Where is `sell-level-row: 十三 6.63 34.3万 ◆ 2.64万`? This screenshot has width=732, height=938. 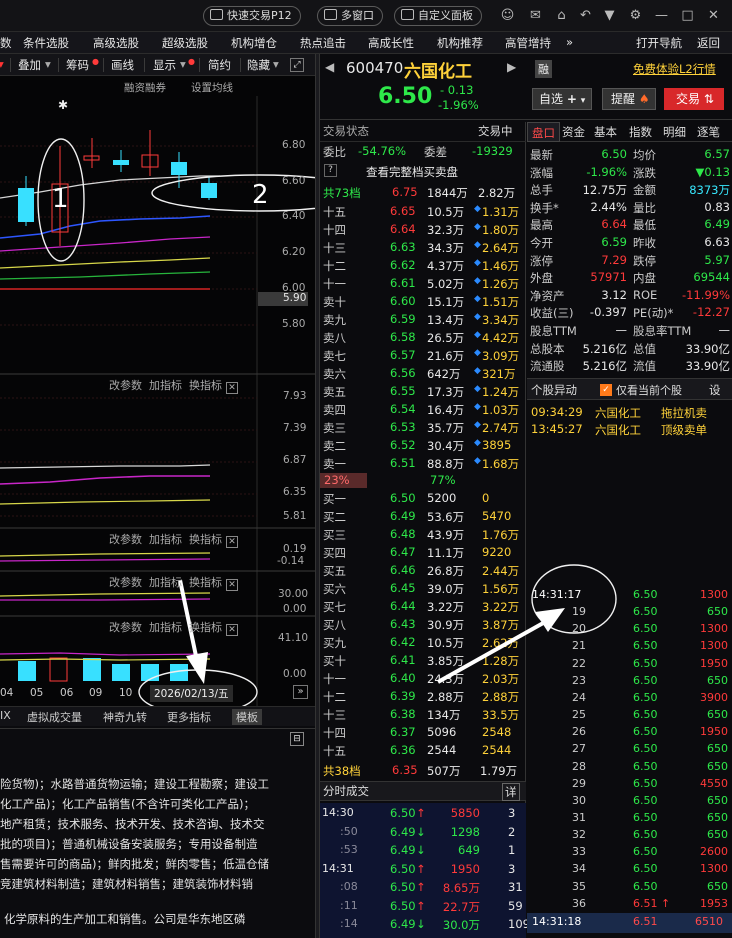 sell-level-row: 十三 6.63 34.3万 ◆ 2.64万 is located at coordinates (423, 248).